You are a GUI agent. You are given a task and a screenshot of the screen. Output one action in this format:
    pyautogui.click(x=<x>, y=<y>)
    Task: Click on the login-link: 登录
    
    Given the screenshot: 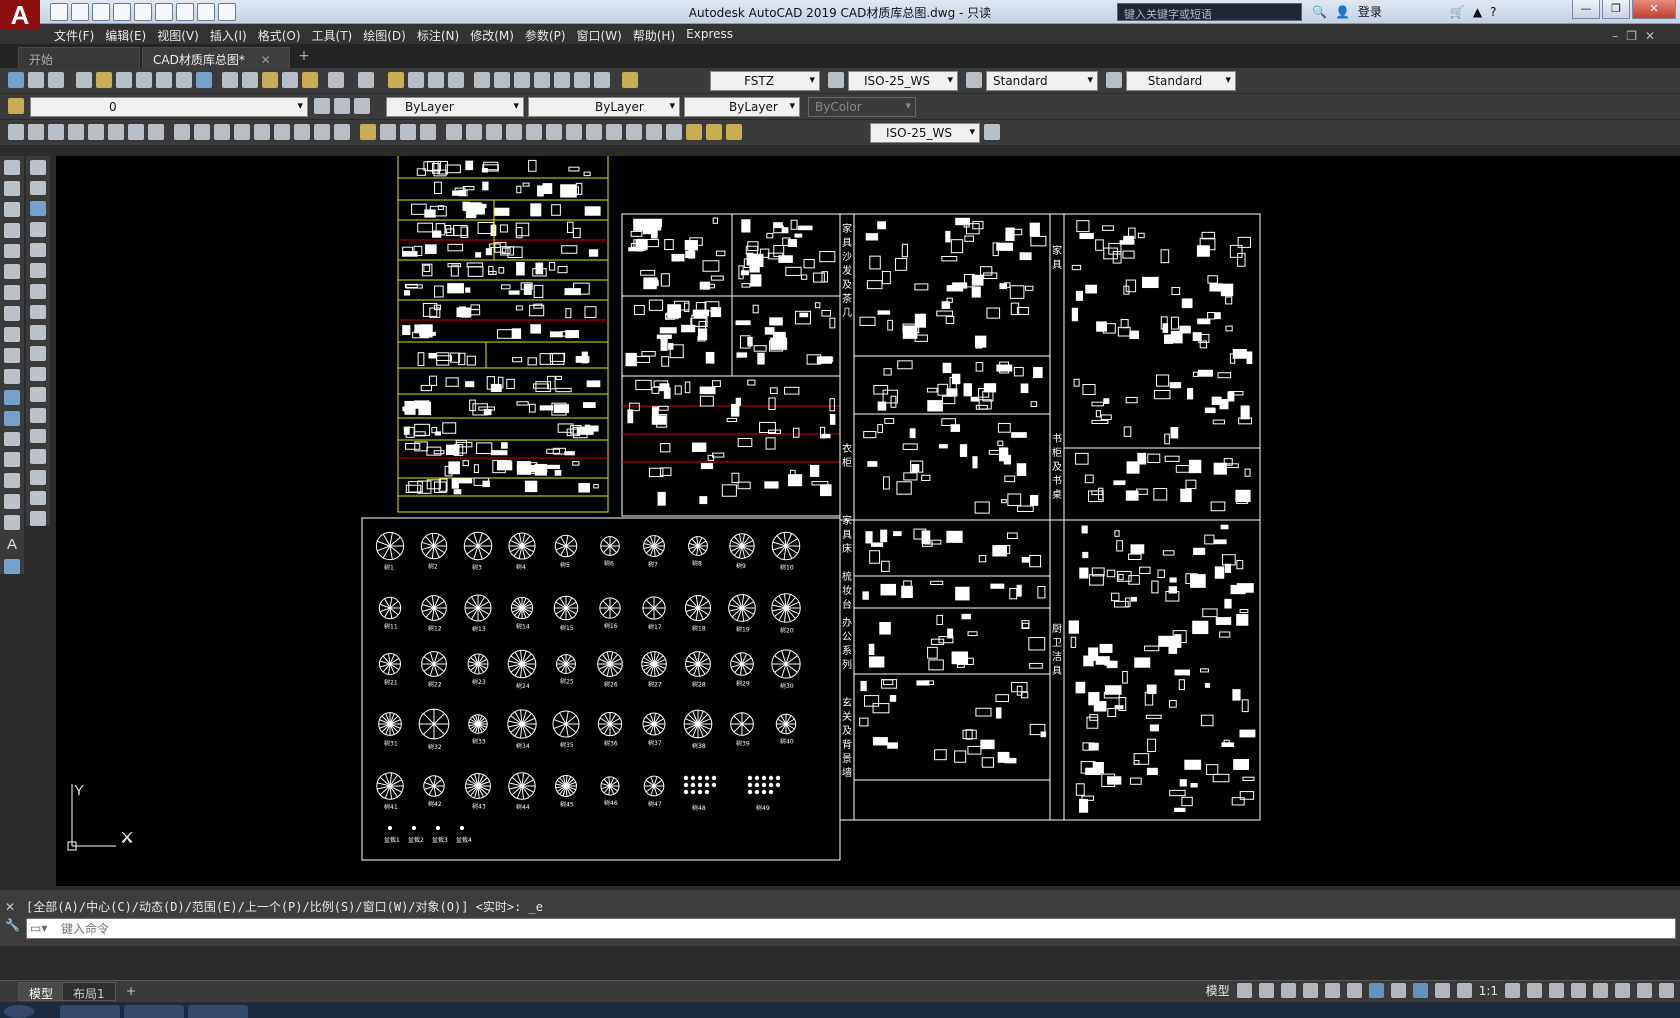 What is the action you would take?
    pyautogui.click(x=1370, y=11)
    